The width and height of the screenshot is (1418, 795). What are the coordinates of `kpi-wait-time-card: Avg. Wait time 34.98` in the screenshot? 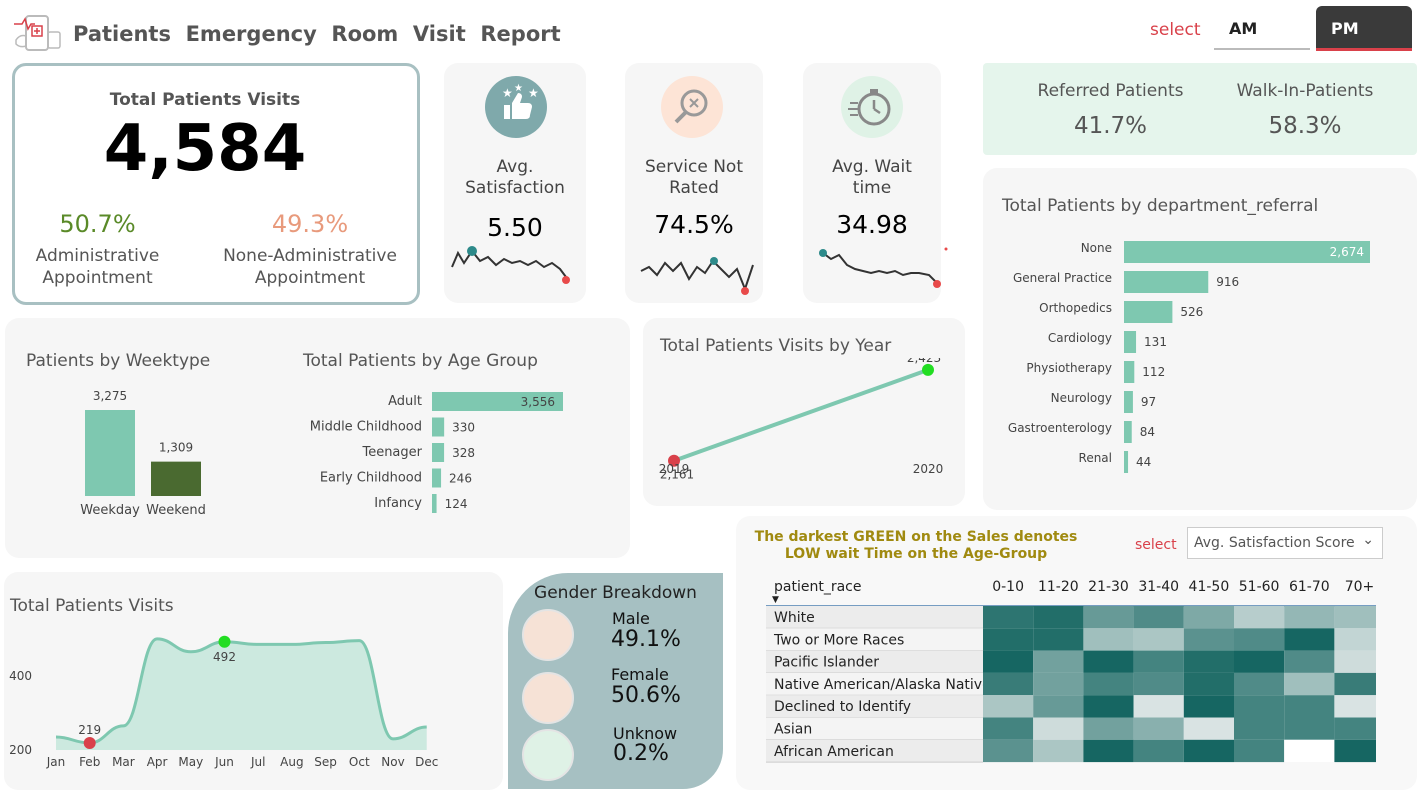 It's located at (875, 183).